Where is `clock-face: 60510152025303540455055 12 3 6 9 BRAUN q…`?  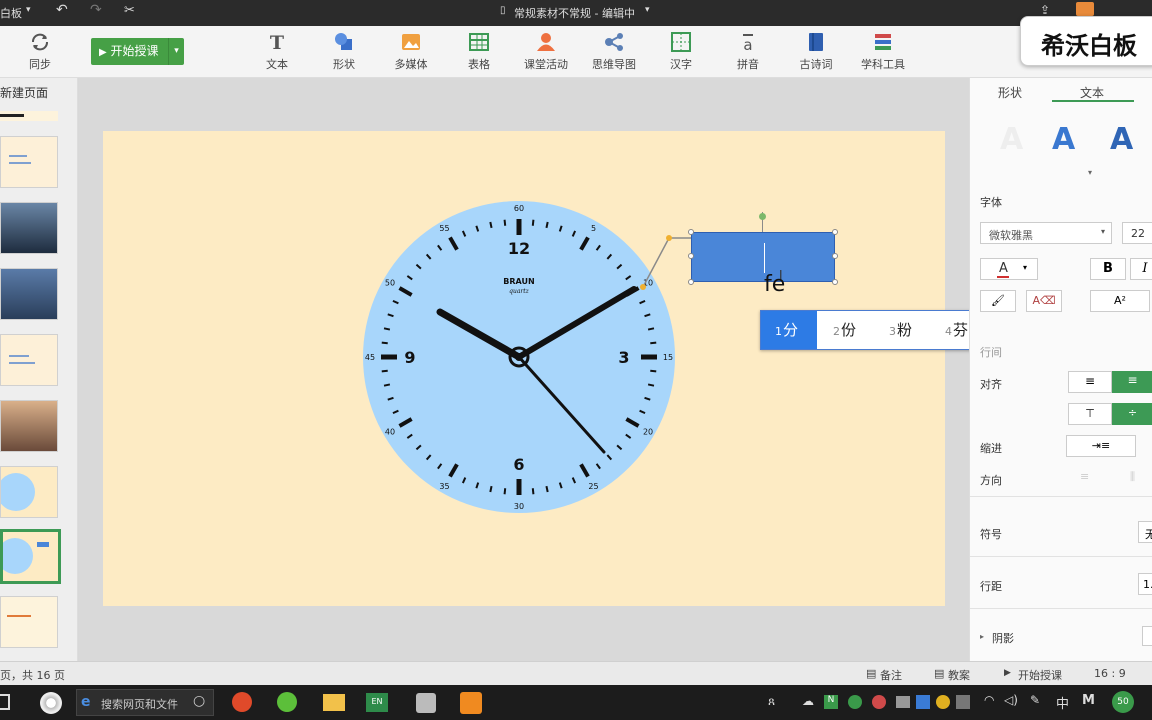
clock-face: 60510152025303540455055 12 3 6 9 BRAUN q… is located at coordinates (519, 357).